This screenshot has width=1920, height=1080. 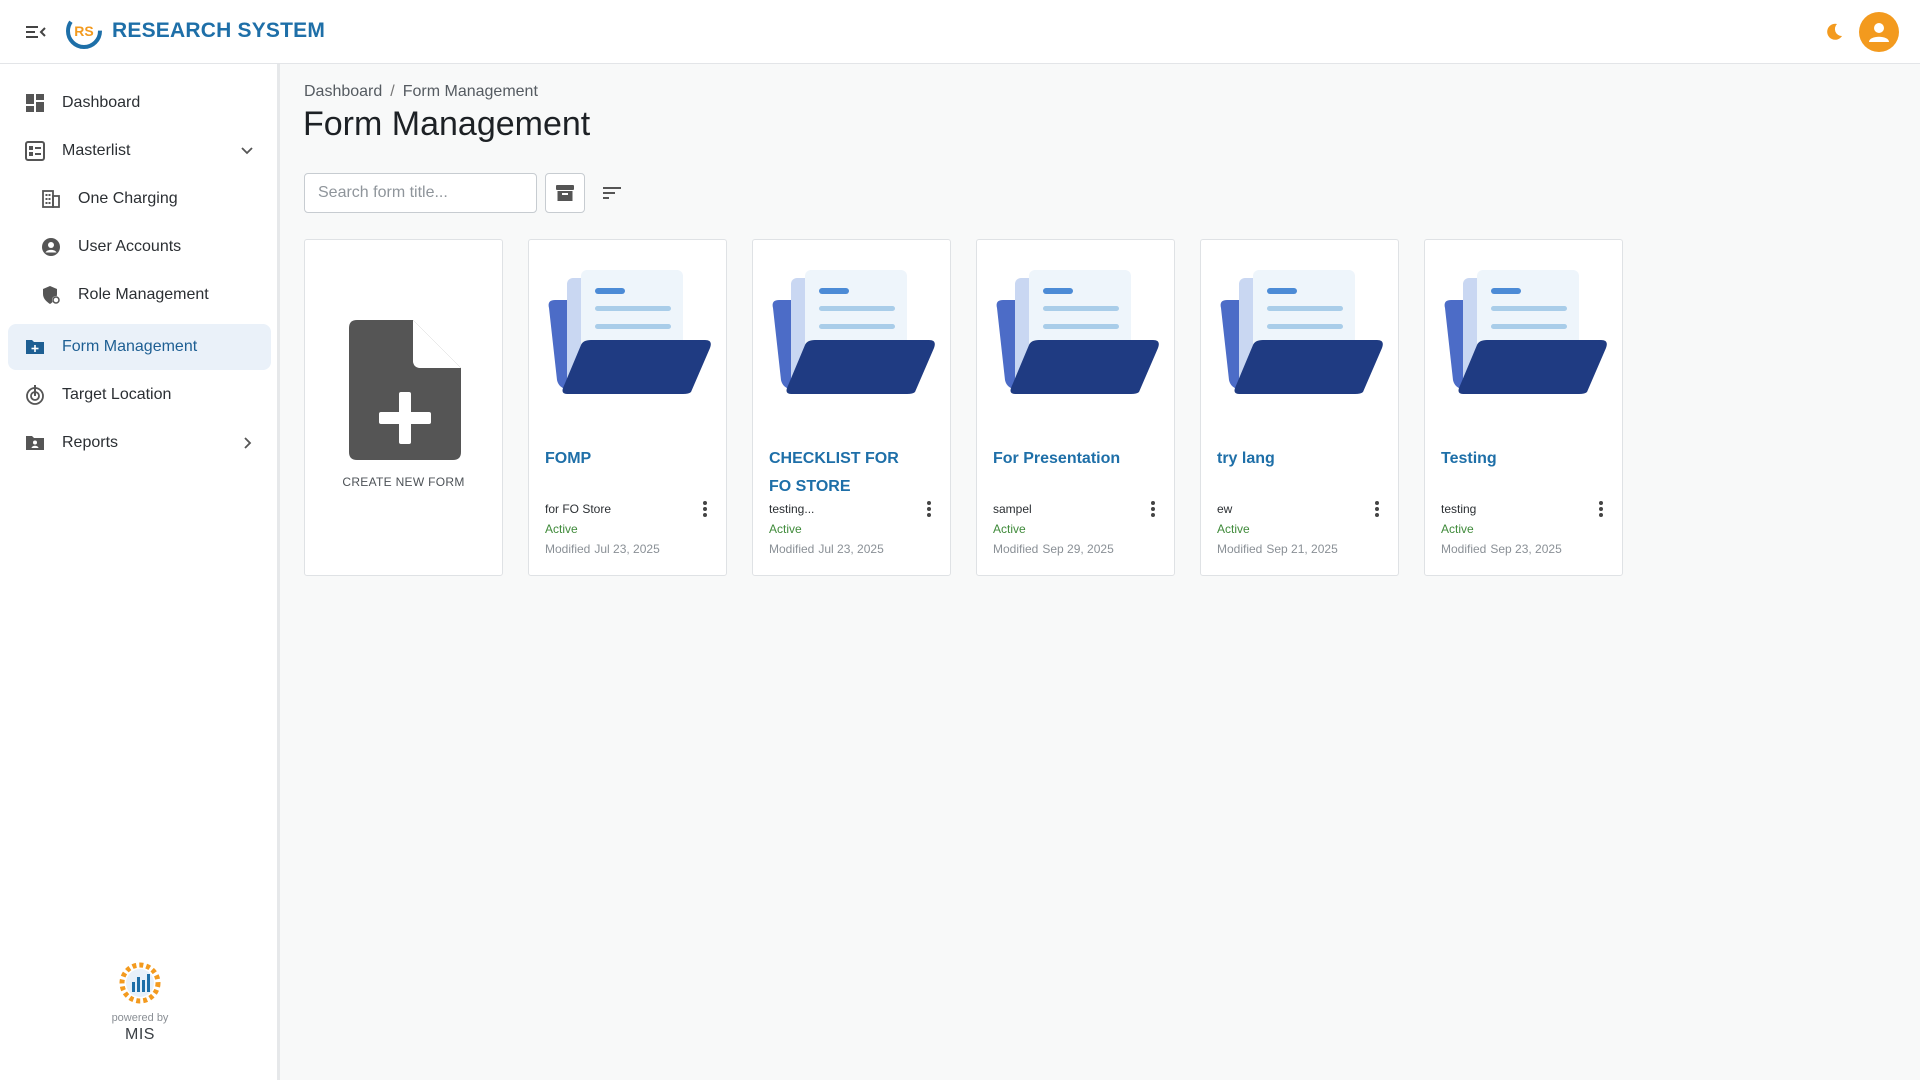 I want to click on chevron-down-icon, so click(x=247, y=151).